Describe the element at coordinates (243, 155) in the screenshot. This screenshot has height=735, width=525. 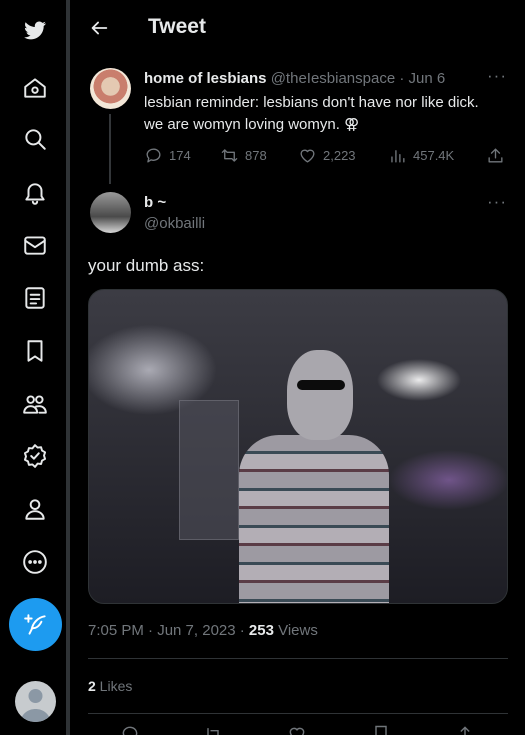
I see `retweet-button: 878` at that location.